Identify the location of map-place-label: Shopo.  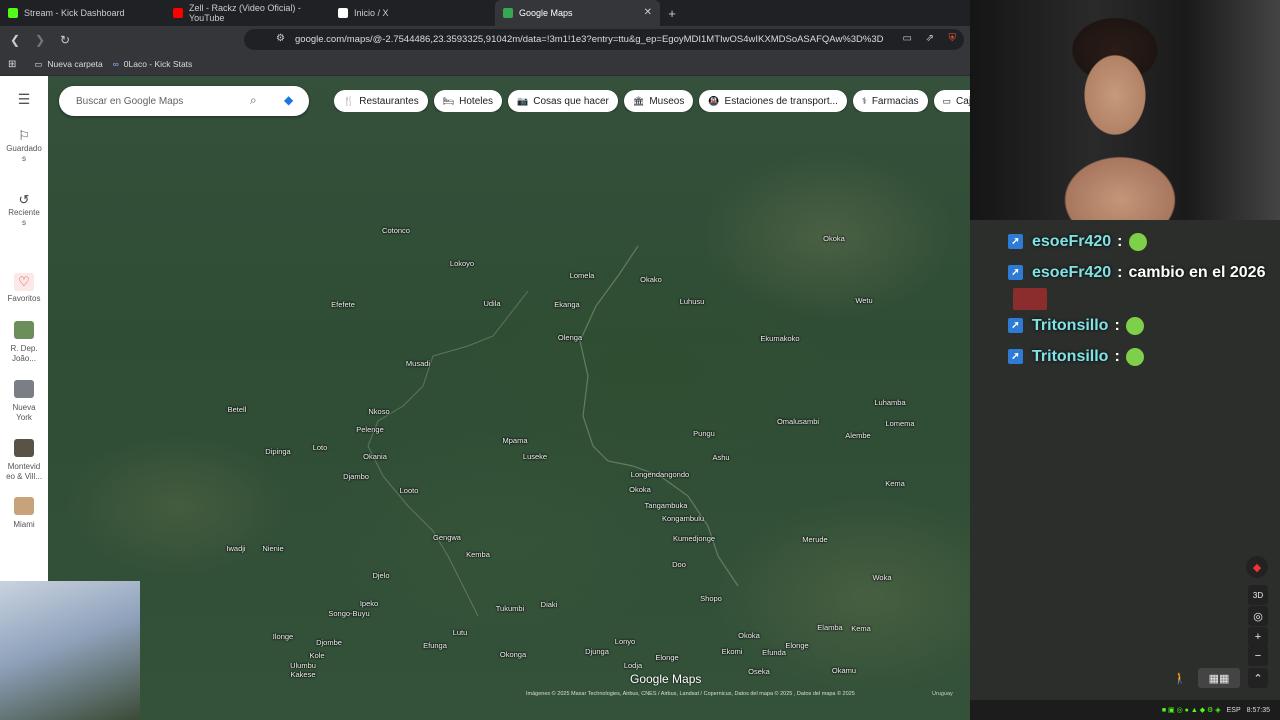
(711, 598).